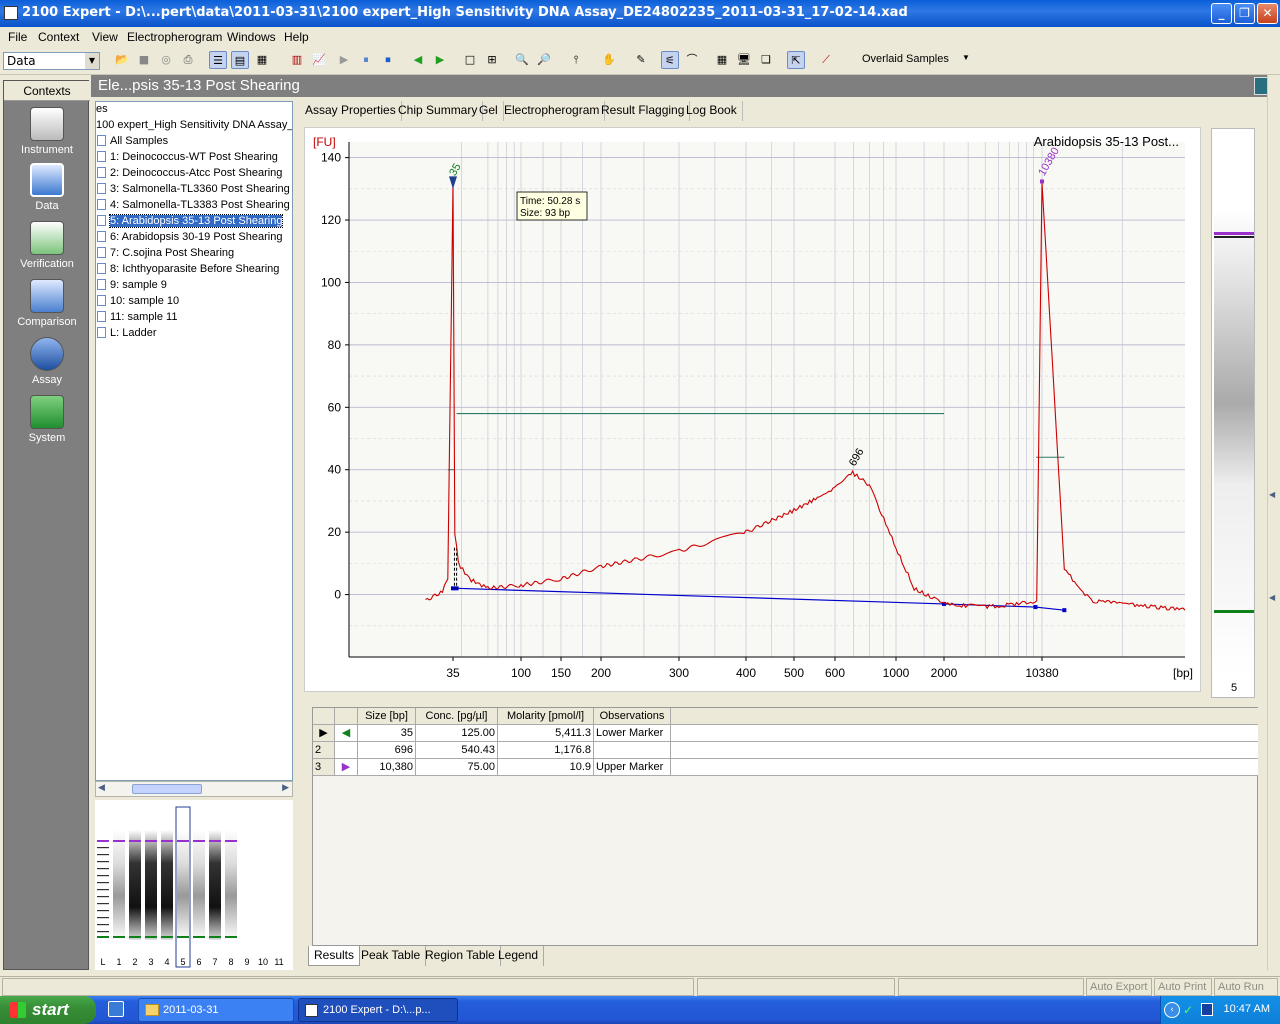  What do you see at coordinates (1207, 1009) in the screenshot?
I see `tray-app-icon` at bounding box center [1207, 1009].